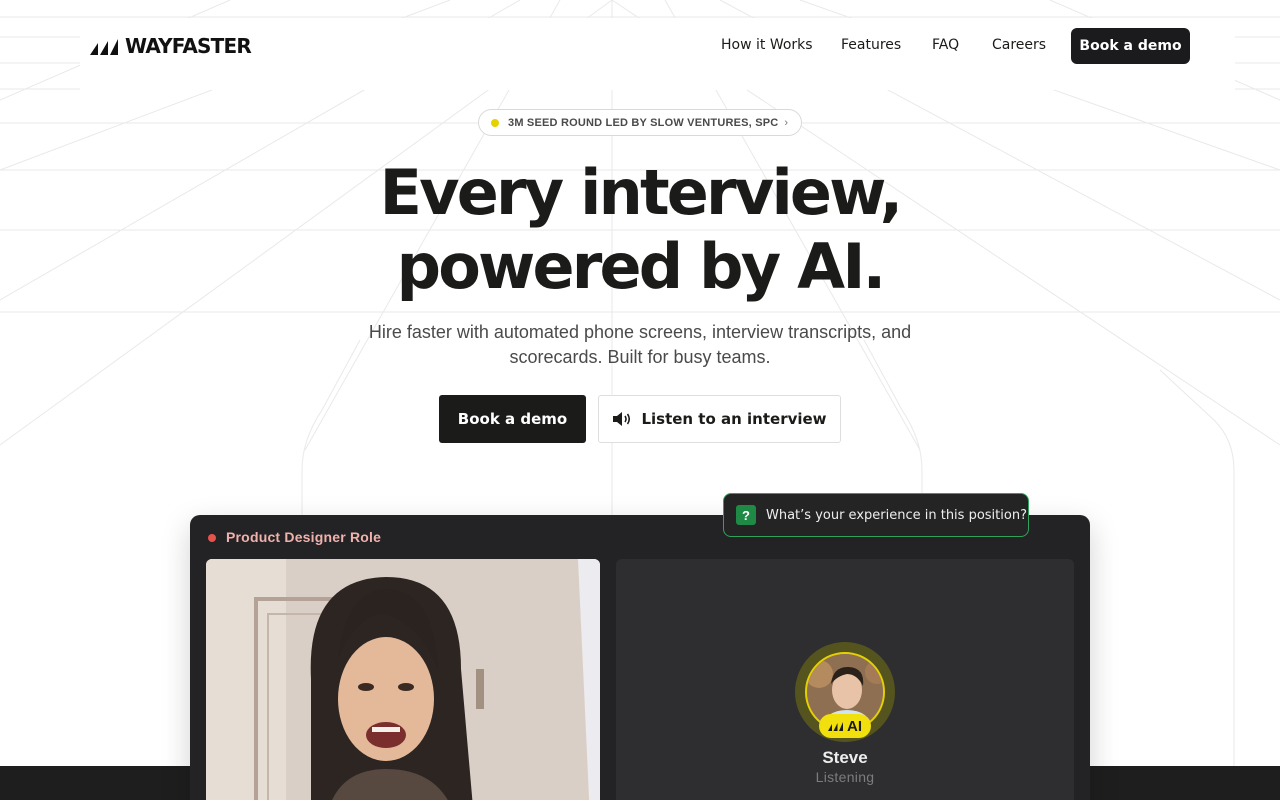  Describe the element at coordinates (734, 419) in the screenshot. I see `listen-interview-label: Listen to an interview` at that location.